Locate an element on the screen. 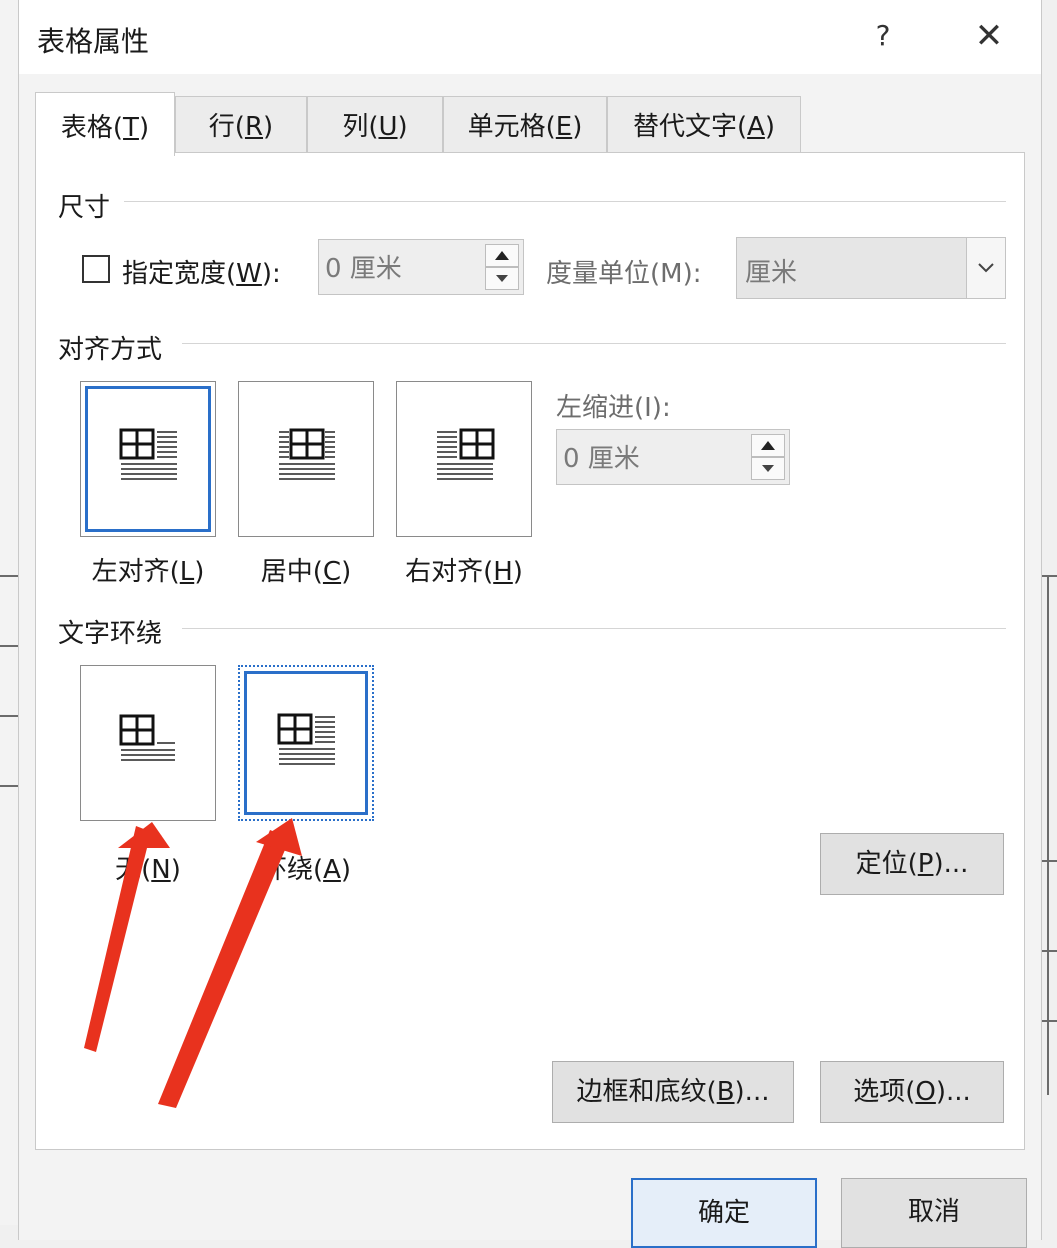  wrap-around-option is located at coordinates (306, 743).